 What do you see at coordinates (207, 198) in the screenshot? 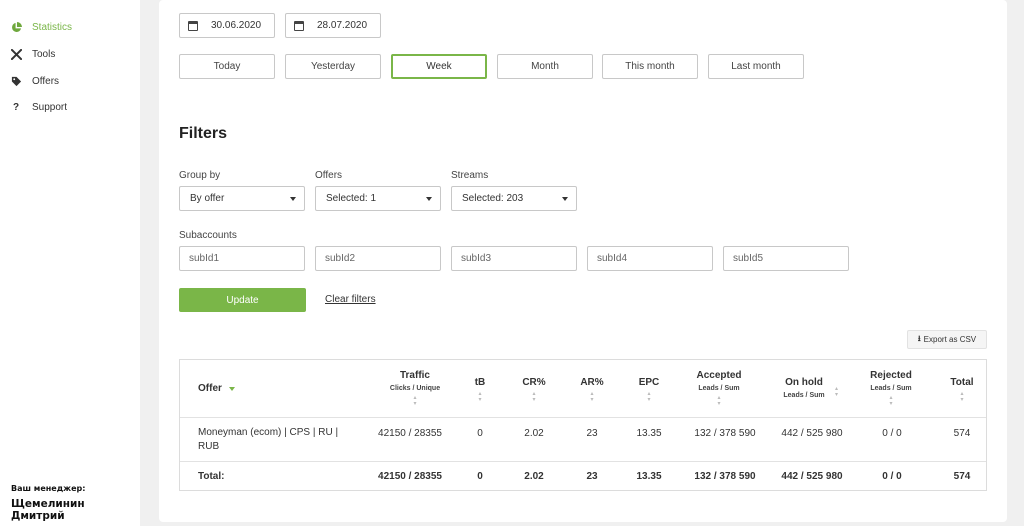
I see `group-by-value: By offer` at bounding box center [207, 198].